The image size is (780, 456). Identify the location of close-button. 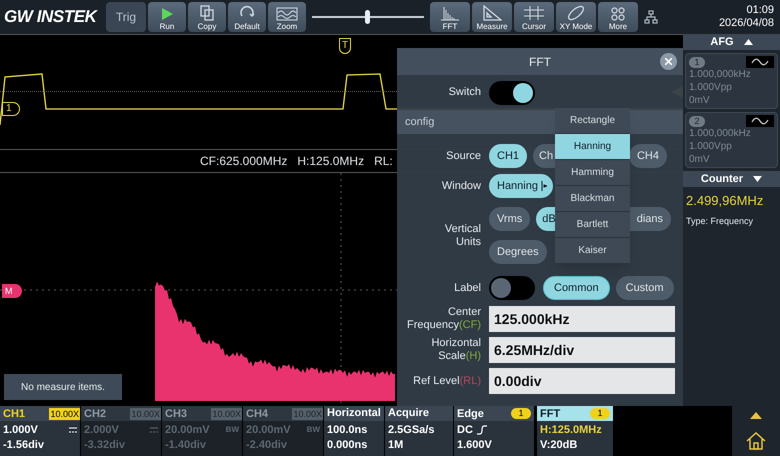
(668, 61).